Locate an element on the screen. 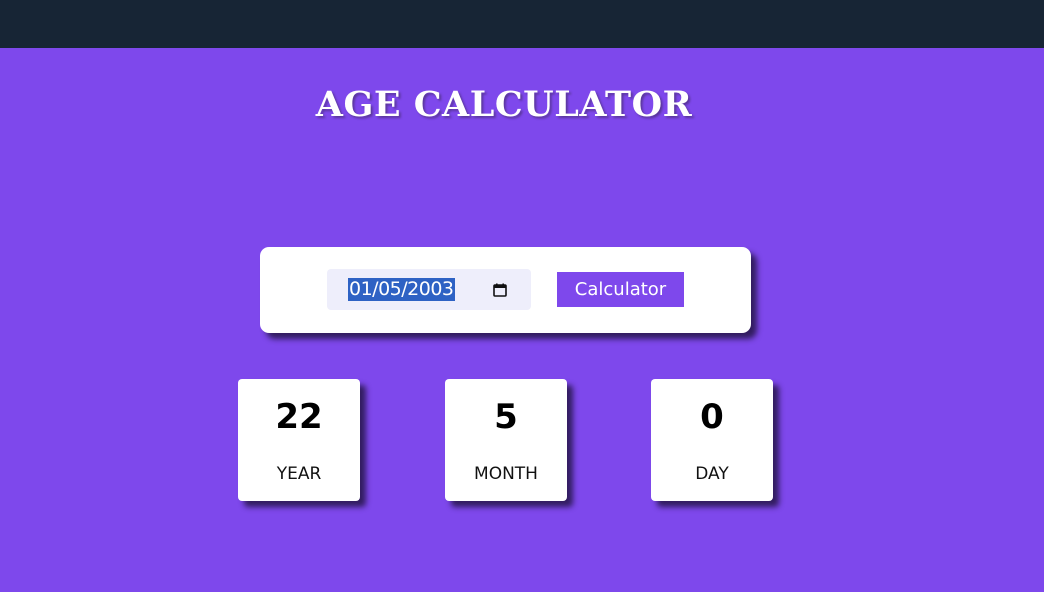 Image resolution: width=1044 pixels, height=592 pixels. birth-date-input: 01/05/2003 is located at coordinates (429, 289).